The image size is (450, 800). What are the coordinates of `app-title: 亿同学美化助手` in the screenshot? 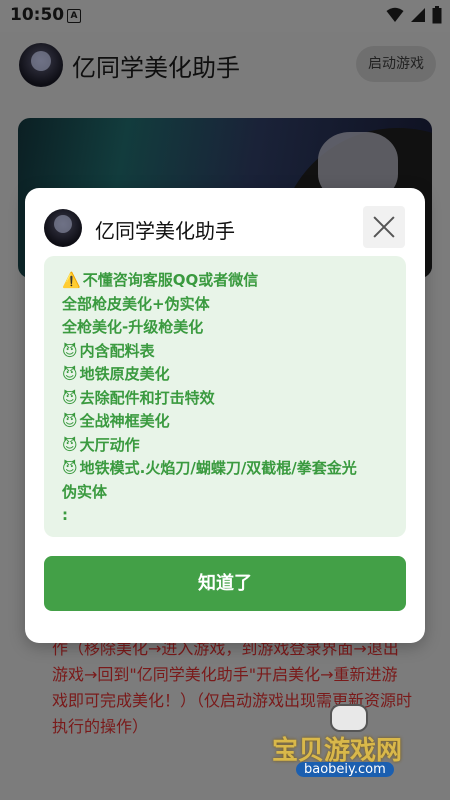 It's located at (156, 68).